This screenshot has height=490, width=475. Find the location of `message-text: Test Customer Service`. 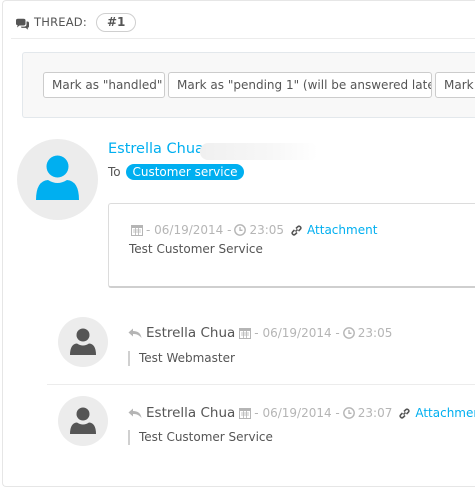

message-text: Test Customer Service is located at coordinates (196, 249).